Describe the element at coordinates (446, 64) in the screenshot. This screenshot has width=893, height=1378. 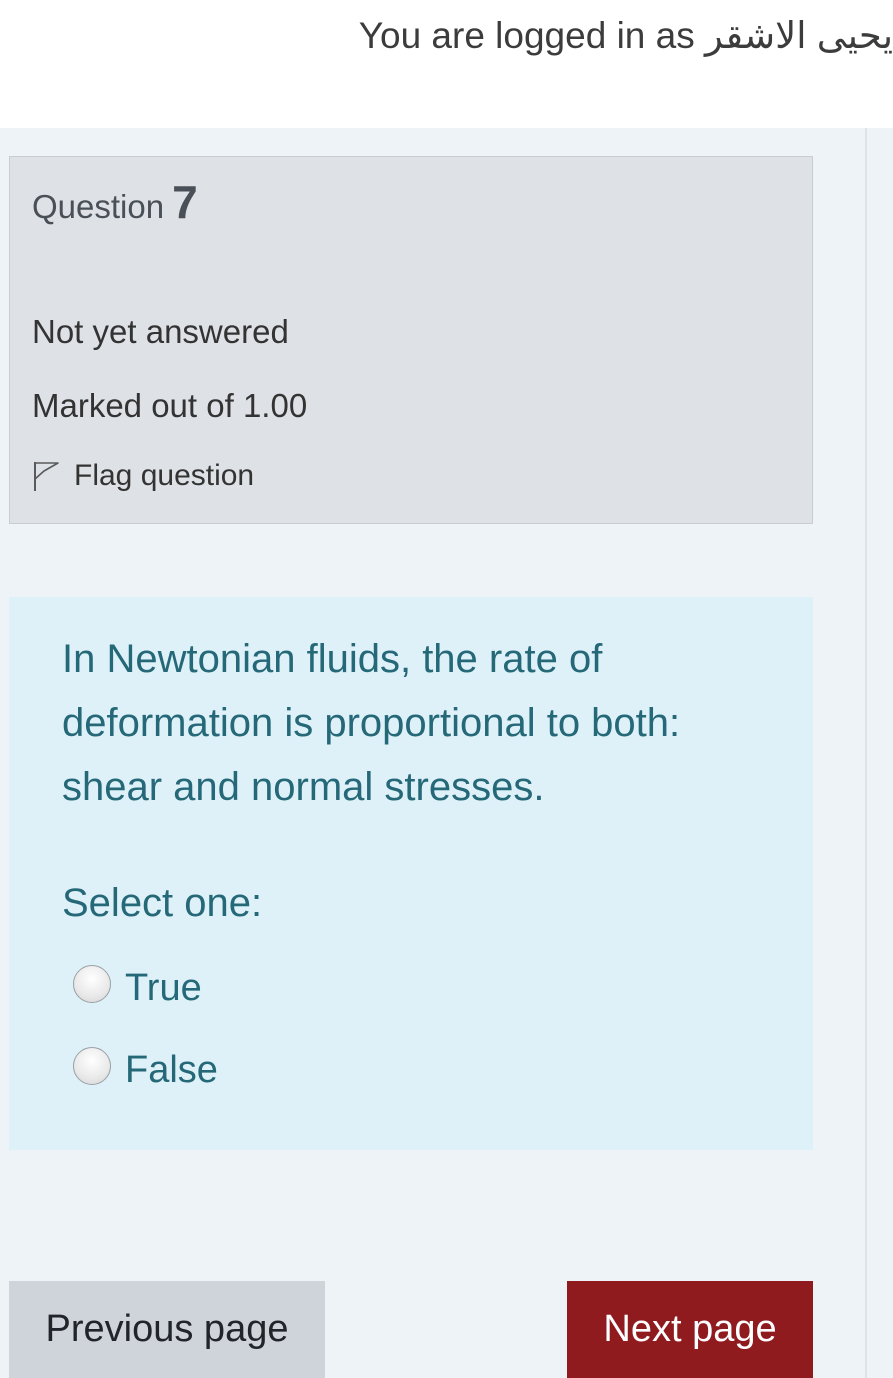
I see `top-navbar: You are logged in as يحيى الاشقر` at that location.